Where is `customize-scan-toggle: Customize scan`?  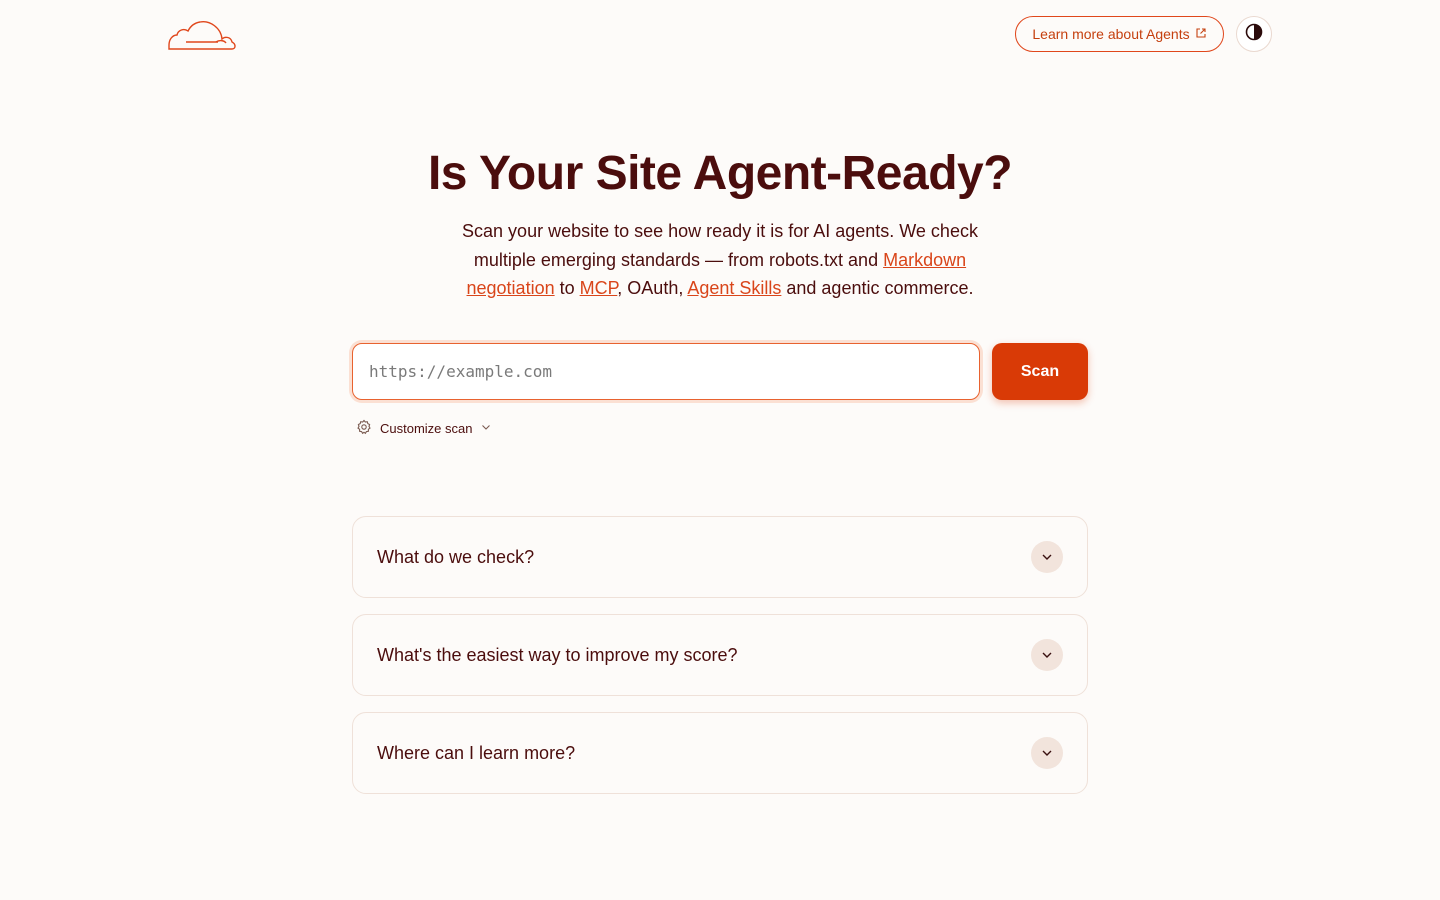 customize-scan-toggle: Customize scan is located at coordinates (424, 428).